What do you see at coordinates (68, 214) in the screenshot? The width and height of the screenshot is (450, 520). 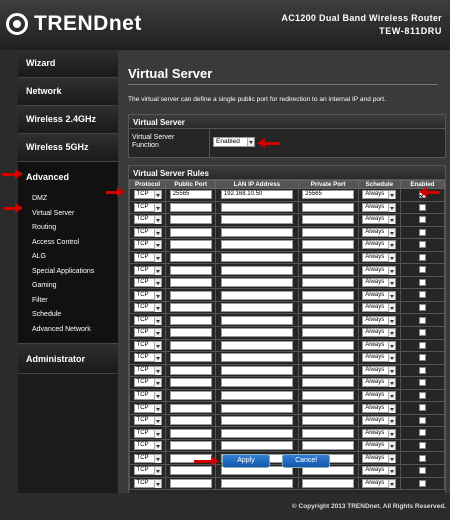 I see `submenu-item-virtual-server: Virtual Server` at bounding box center [68, 214].